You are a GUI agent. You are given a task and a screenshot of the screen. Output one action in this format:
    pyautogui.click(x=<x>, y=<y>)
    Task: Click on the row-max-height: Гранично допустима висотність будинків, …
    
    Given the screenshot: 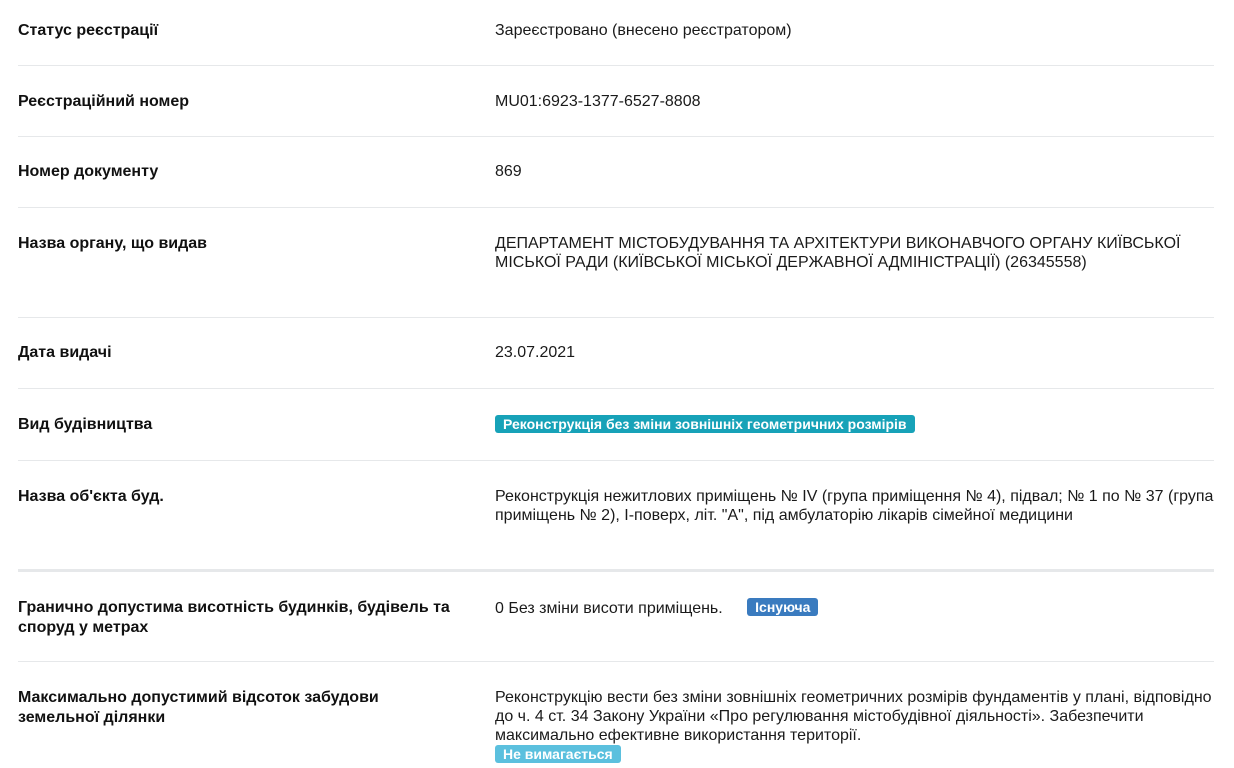 What is the action you would take?
    pyautogui.click(x=616, y=617)
    